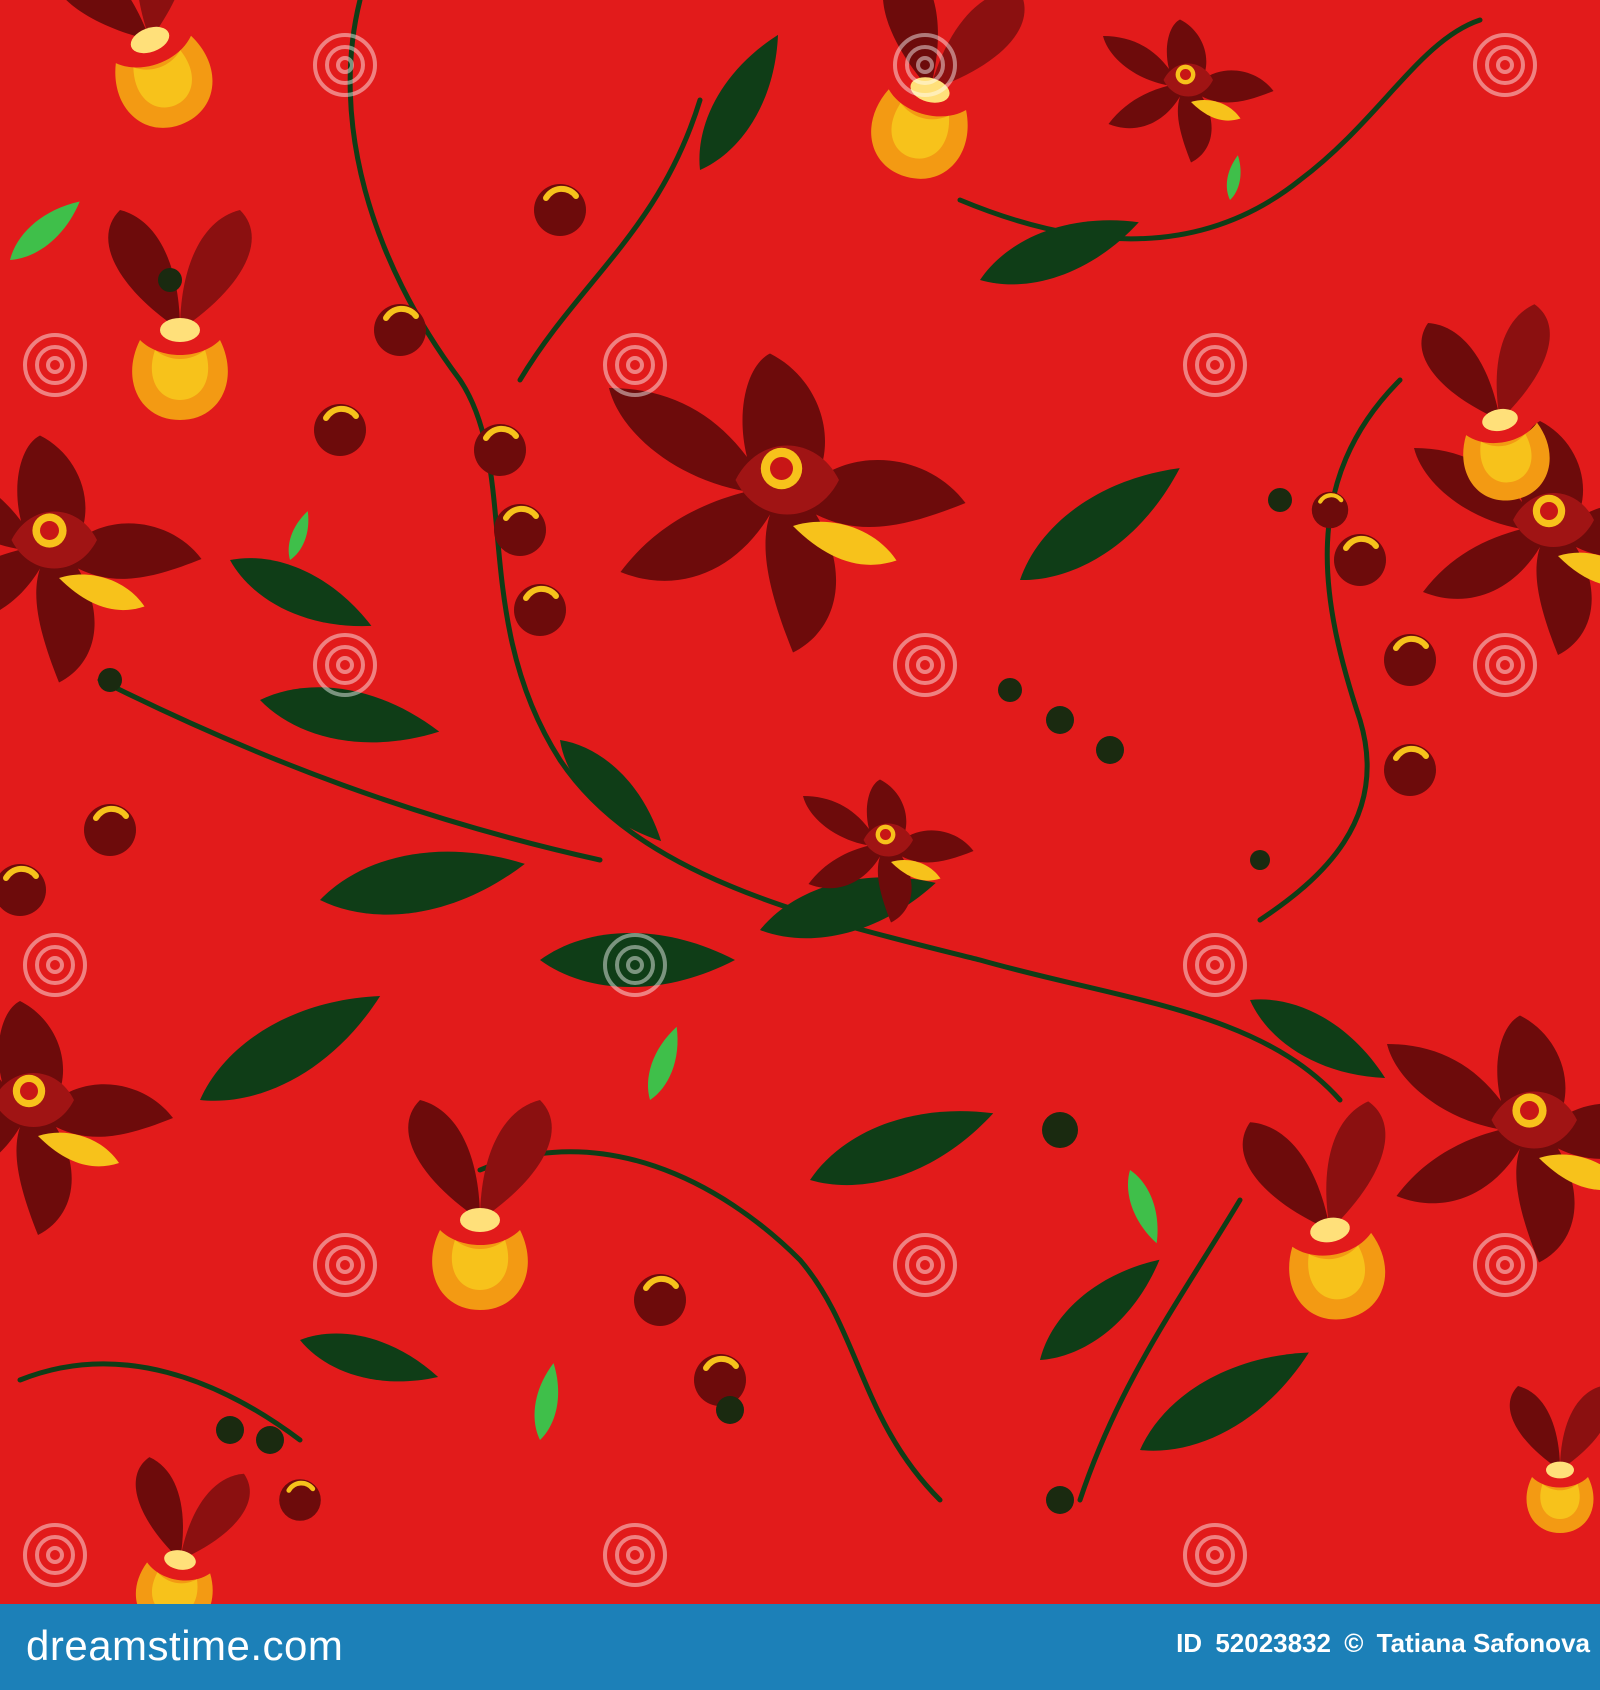 The image size is (1600, 1690). What do you see at coordinates (1483, 1643) in the screenshot?
I see `author-name: Tatiana Safonova` at bounding box center [1483, 1643].